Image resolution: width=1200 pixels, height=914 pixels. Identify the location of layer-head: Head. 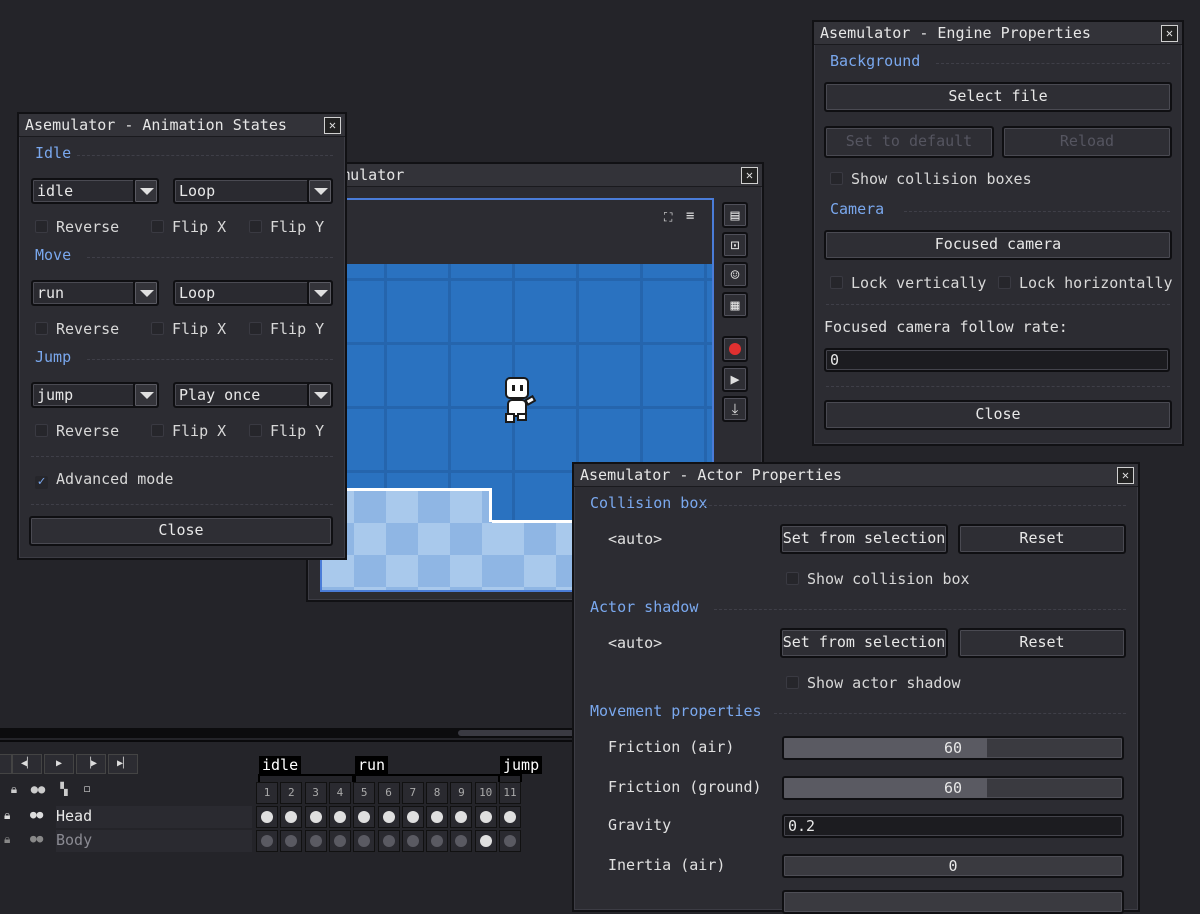
(154, 817).